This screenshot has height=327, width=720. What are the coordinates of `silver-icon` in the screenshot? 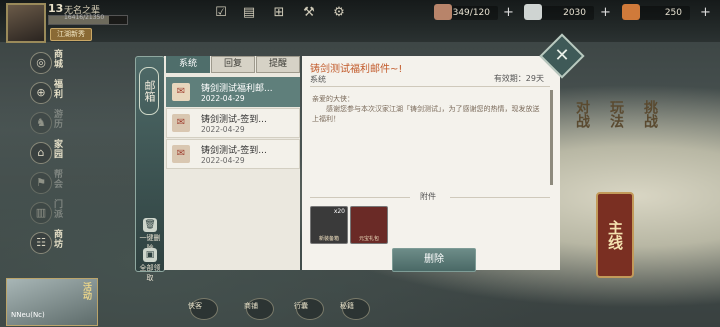 It's located at (533, 12).